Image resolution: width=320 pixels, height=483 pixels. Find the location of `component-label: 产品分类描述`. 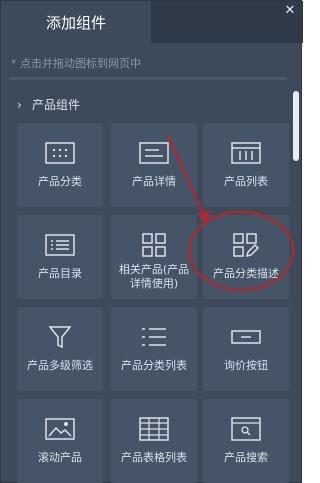

component-label: 产品分类描述 is located at coordinates (246, 273).